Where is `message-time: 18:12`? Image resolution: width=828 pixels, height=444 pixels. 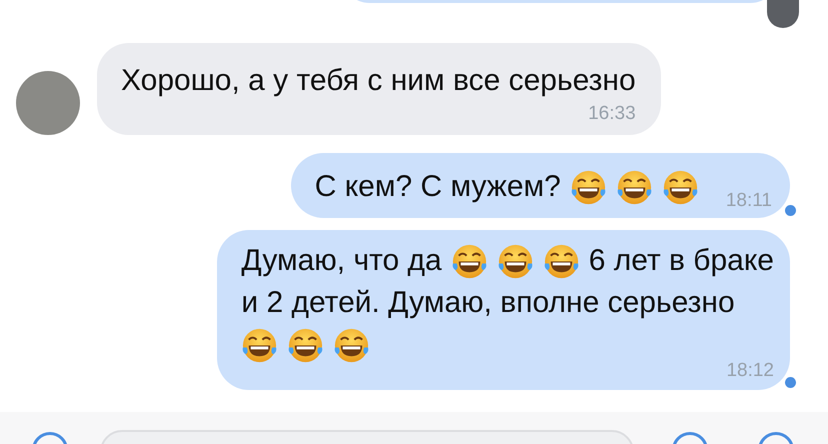 message-time: 18:12 is located at coordinates (749, 371).